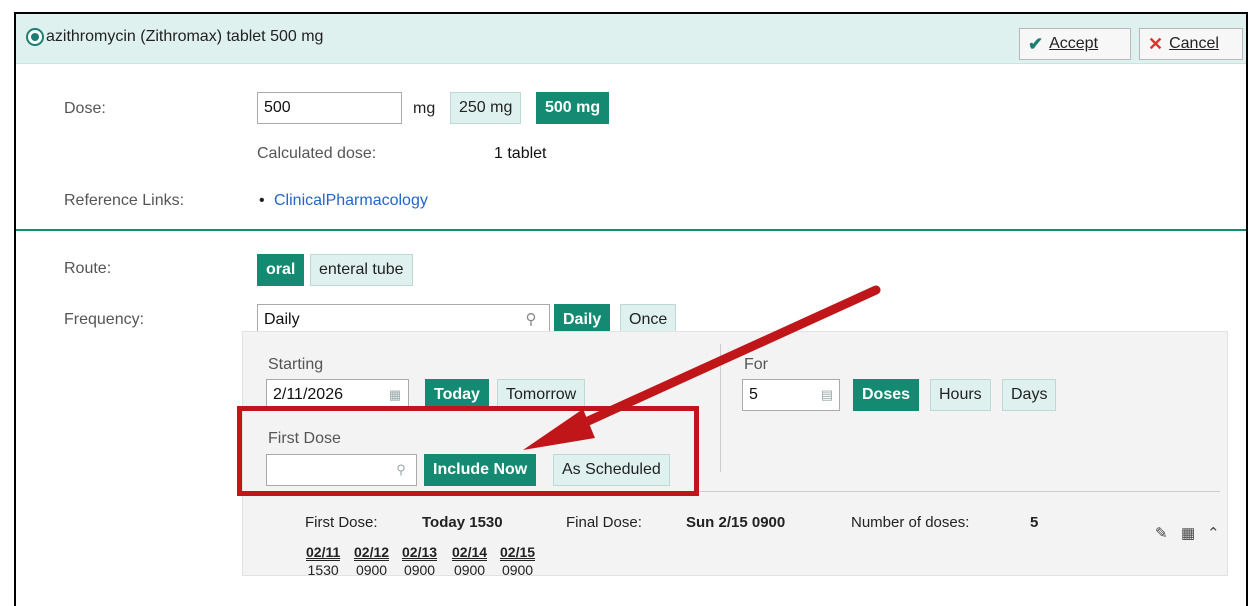  I want to click on collapse-icon: ⌃, so click(1213, 533).